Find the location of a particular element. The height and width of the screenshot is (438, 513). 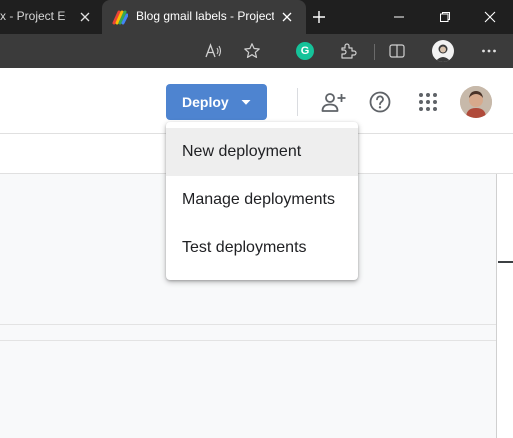

menu-item-test-deployments: Test deployments is located at coordinates (262, 248).